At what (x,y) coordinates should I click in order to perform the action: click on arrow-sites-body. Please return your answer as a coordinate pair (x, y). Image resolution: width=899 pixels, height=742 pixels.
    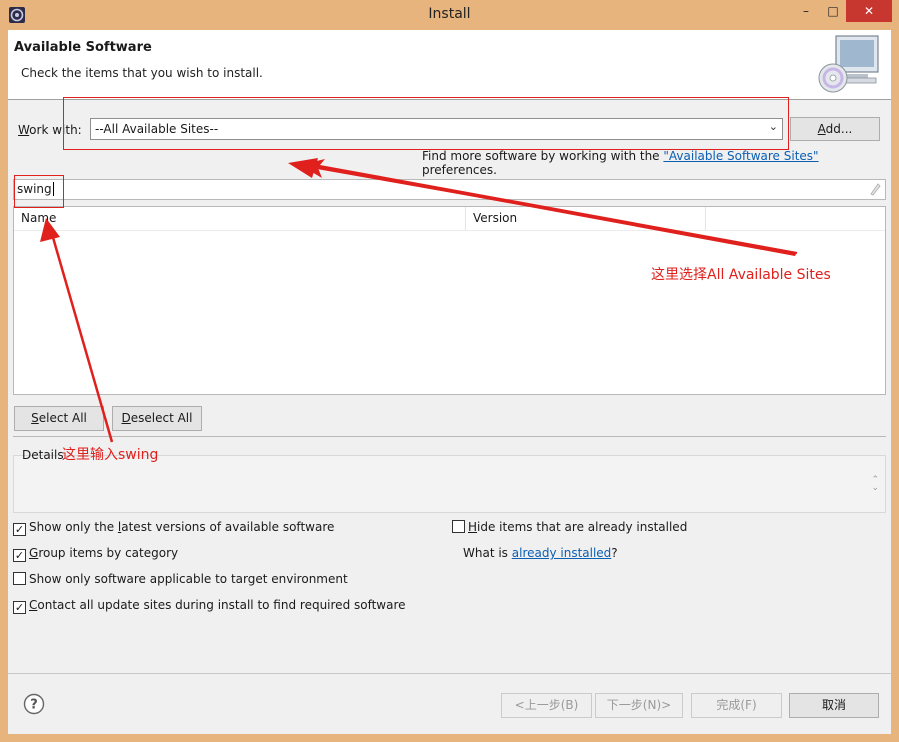
    Looking at the image, I should click on (548, 209).